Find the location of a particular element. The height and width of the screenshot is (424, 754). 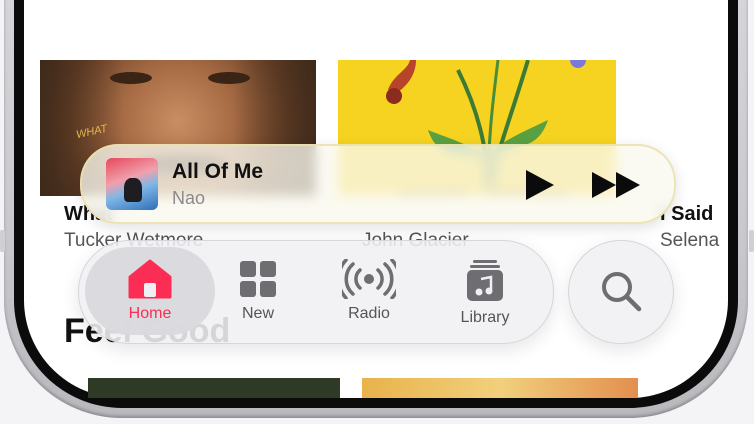

album-art-row2-right is located at coordinates (500, 388).